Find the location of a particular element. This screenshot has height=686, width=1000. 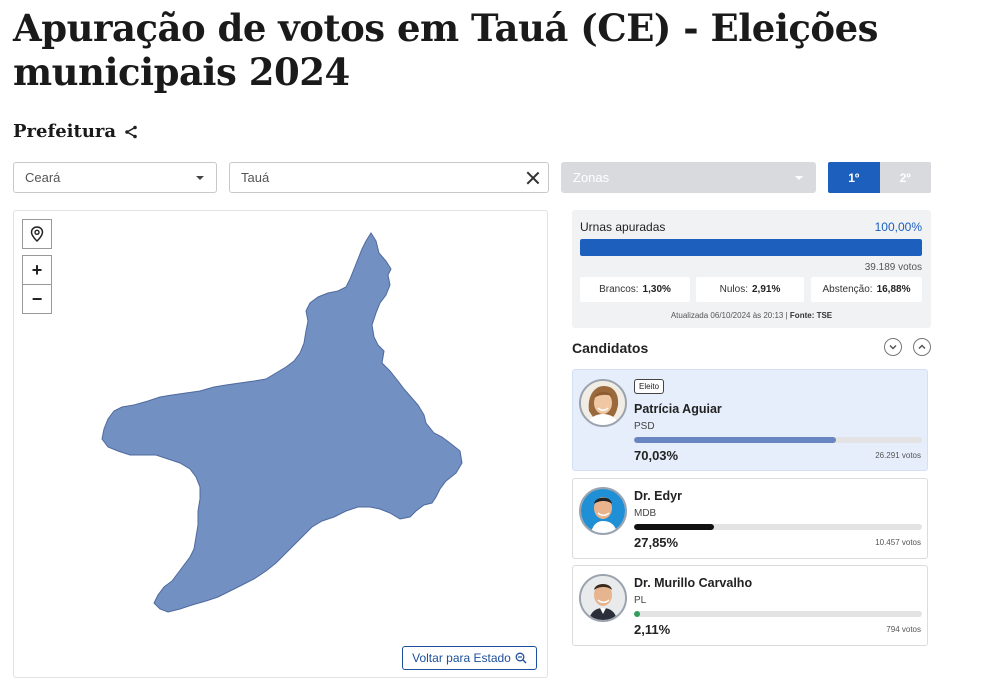

candidate-party: PSD is located at coordinates (644, 426).